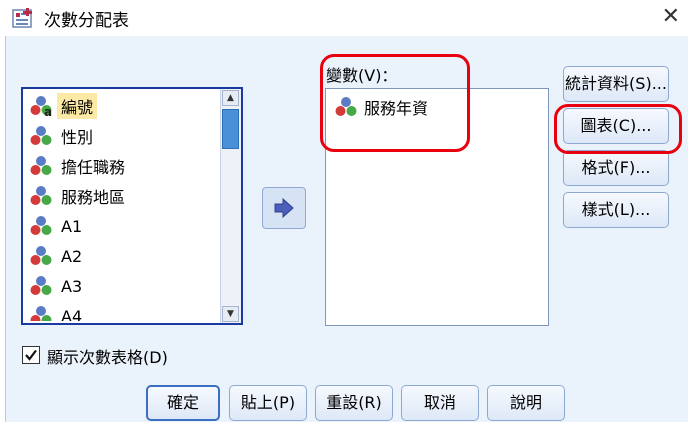 This screenshot has width=688, height=422. What do you see at coordinates (72, 226) in the screenshot?
I see `list-item-label: A1` at bounding box center [72, 226].